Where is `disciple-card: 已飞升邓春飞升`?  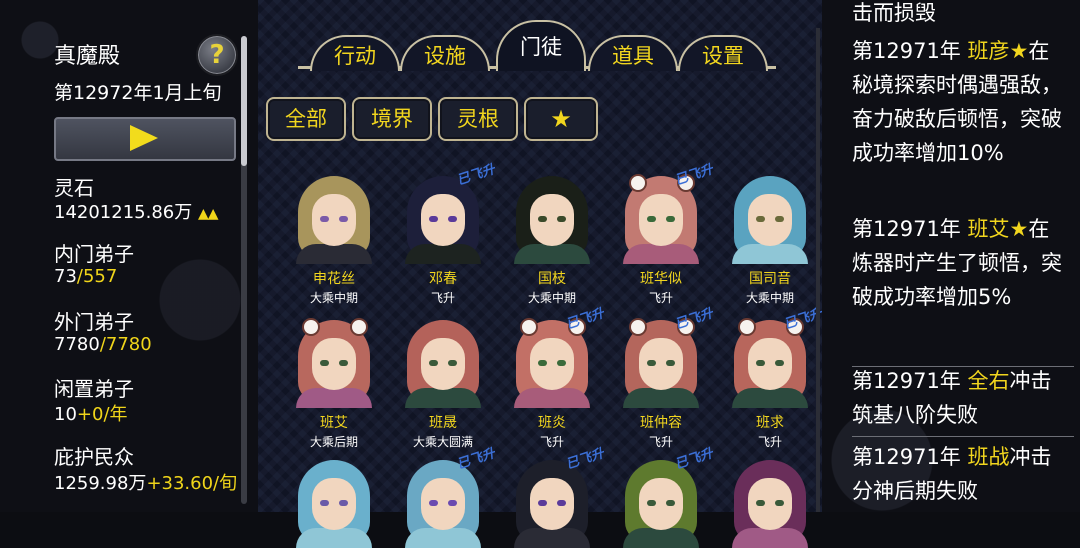 disciple-card: 已飞升邓春飞升 is located at coordinates (443, 234).